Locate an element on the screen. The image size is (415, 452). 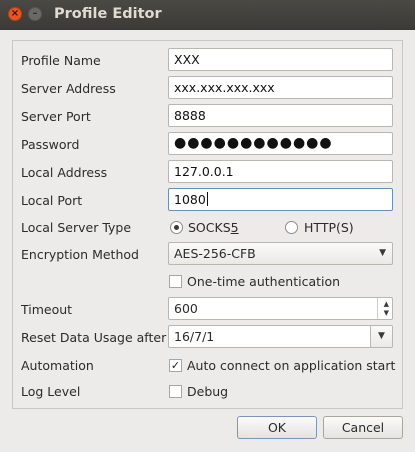
password-label: Password is located at coordinates (50, 144).